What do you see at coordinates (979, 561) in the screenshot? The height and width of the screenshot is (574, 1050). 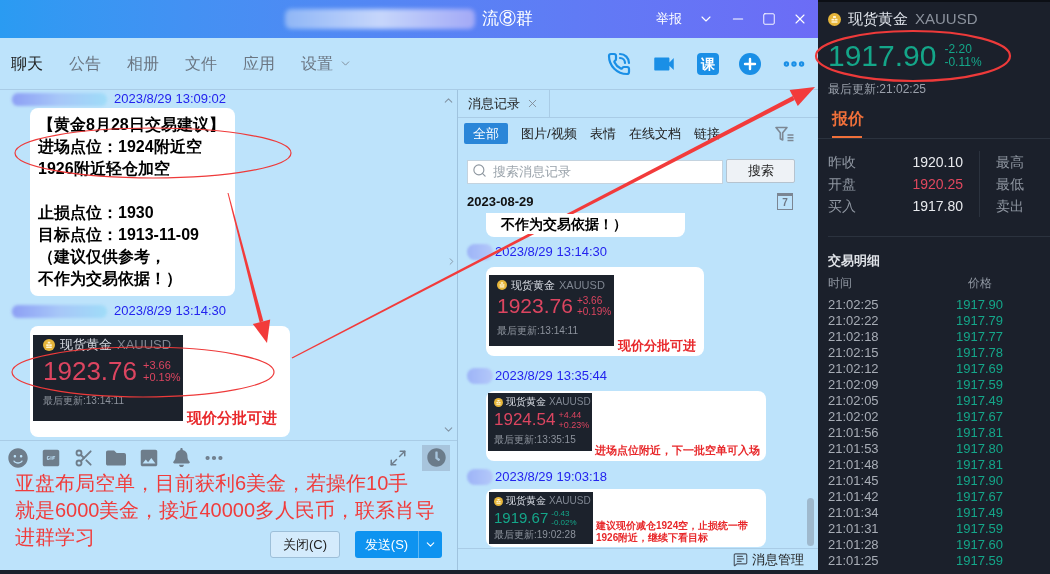 I see `trade-price: 1917.59` at bounding box center [979, 561].